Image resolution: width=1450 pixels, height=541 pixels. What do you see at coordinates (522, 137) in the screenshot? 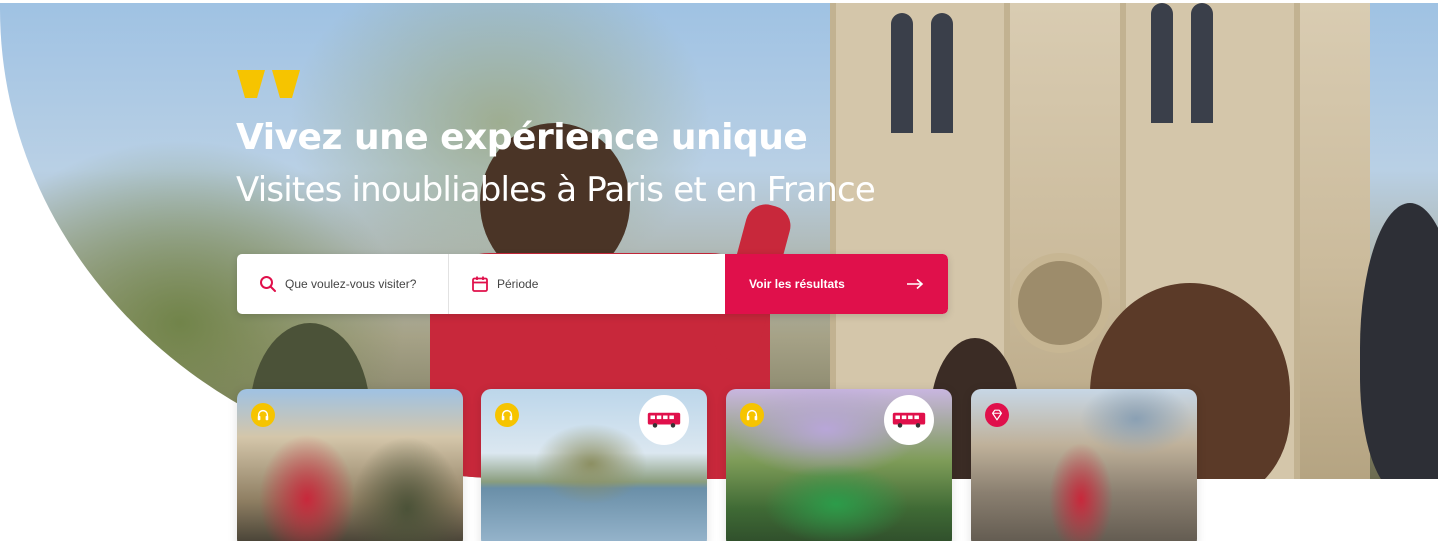
I see `hero-title: Vivez une expérience unique` at bounding box center [522, 137].